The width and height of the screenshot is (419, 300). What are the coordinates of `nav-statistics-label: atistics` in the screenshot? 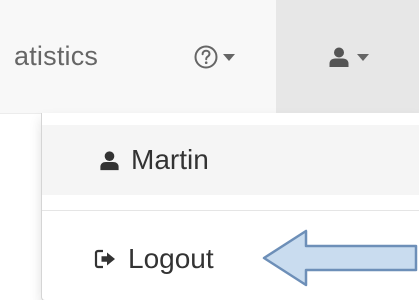 It's located at (56, 56).